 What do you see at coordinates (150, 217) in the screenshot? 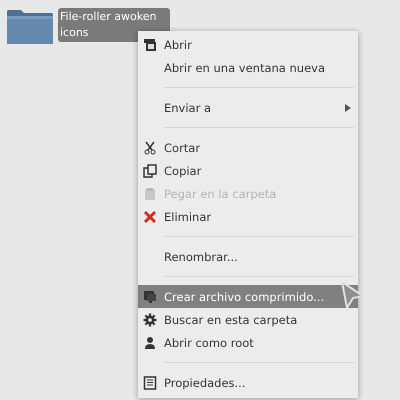
I see `delete-icon` at bounding box center [150, 217].